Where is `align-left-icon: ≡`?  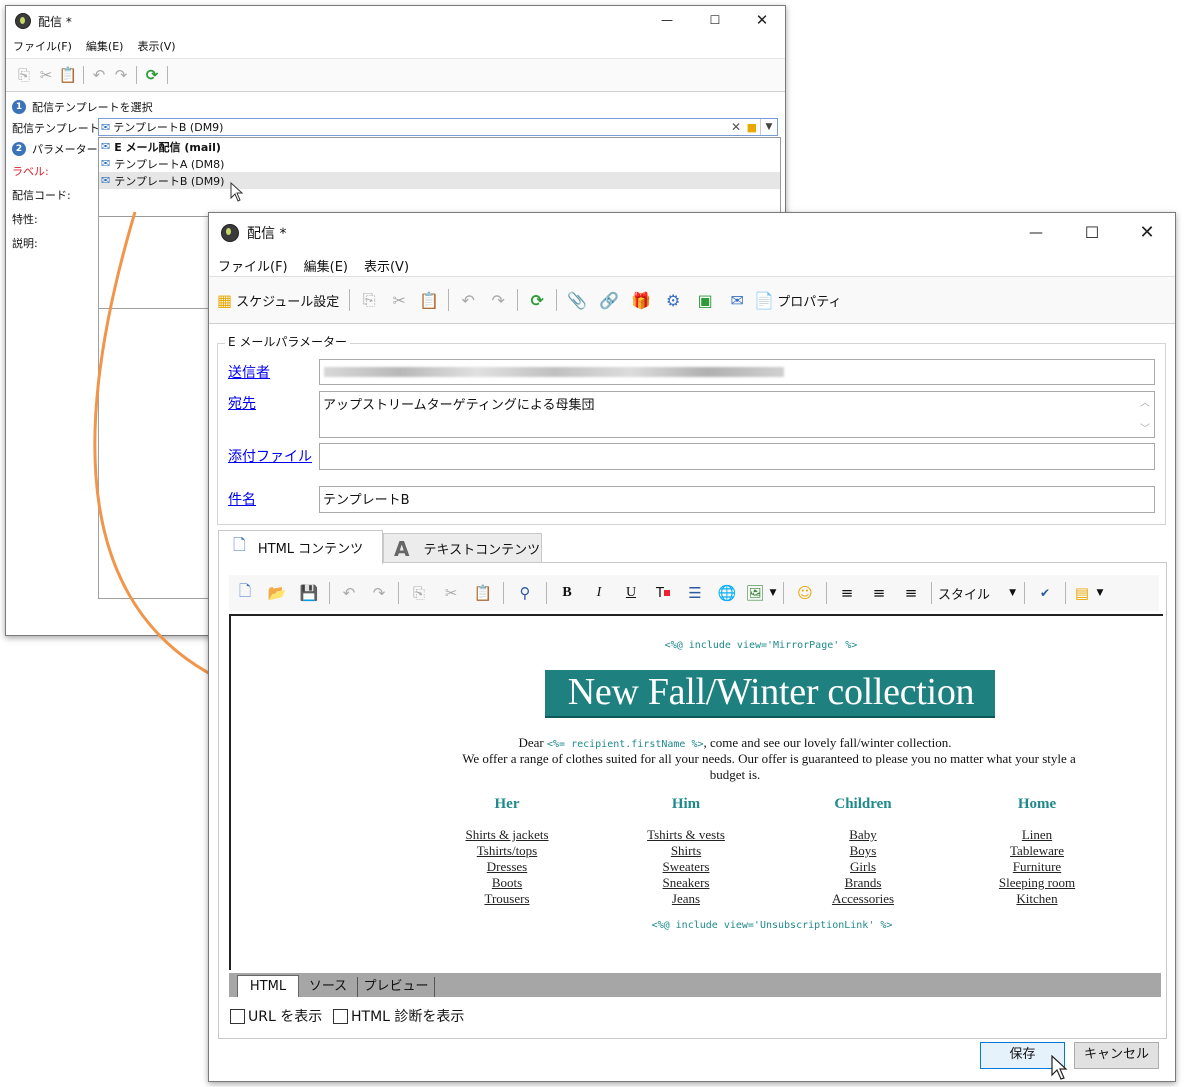 align-left-icon: ≡ is located at coordinates (847, 593).